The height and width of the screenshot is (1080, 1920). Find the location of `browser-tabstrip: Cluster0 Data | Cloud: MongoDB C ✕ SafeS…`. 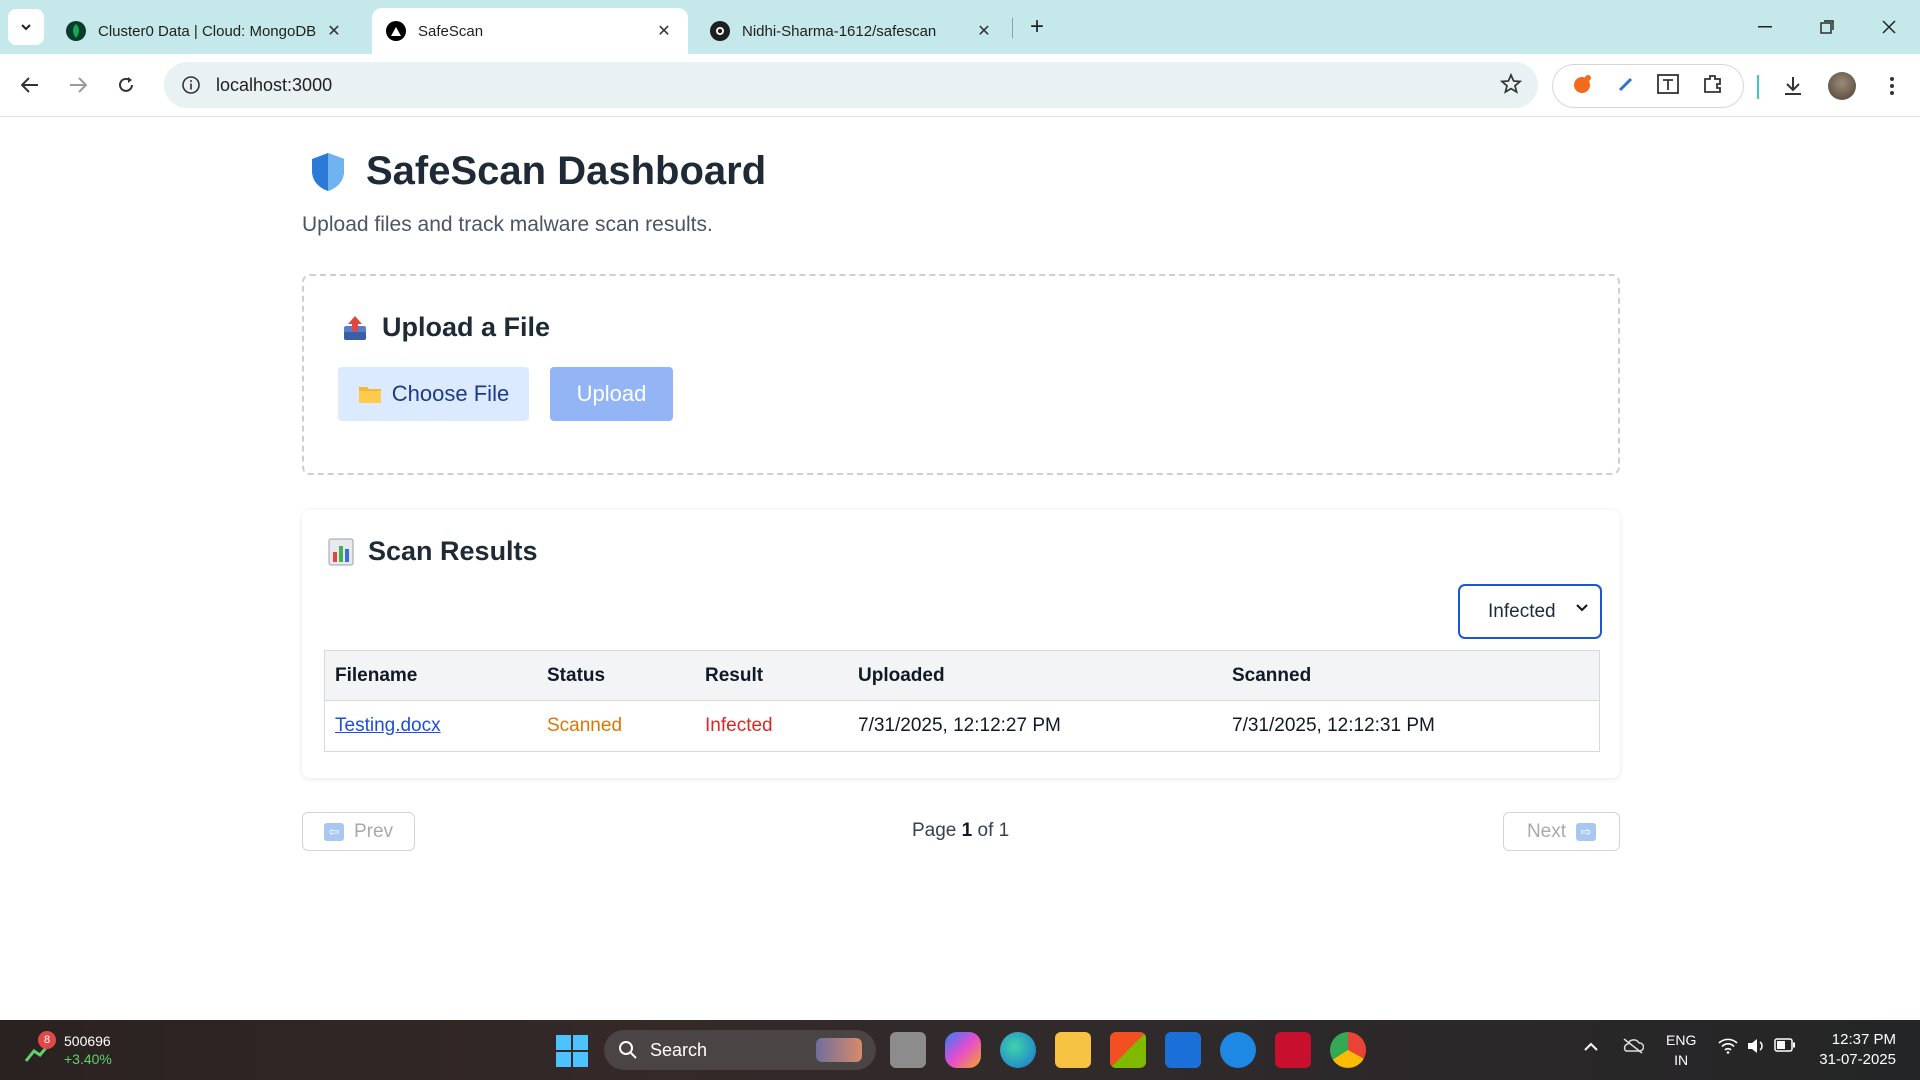

browser-tabstrip: Cluster0 Data | Cloud: MongoDB C ✕ SafeS… is located at coordinates (960, 27).